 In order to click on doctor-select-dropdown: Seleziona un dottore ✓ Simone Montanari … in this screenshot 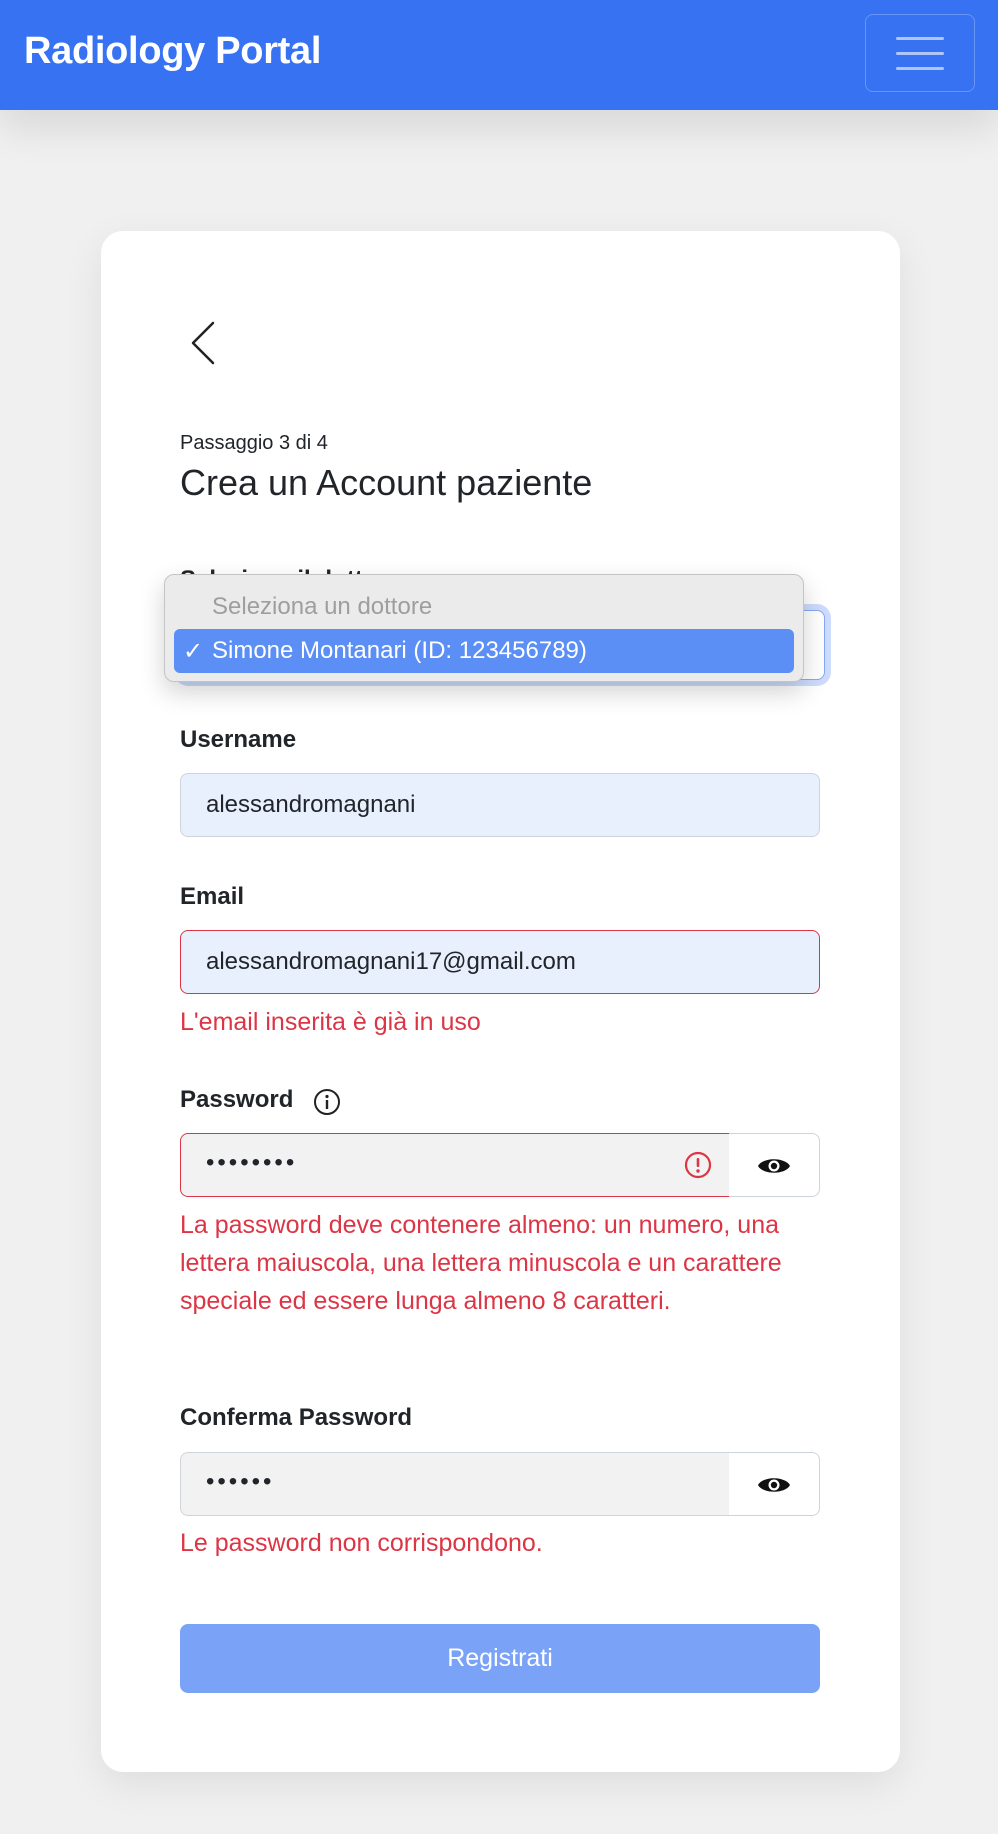, I will do `click(484, 628)`.